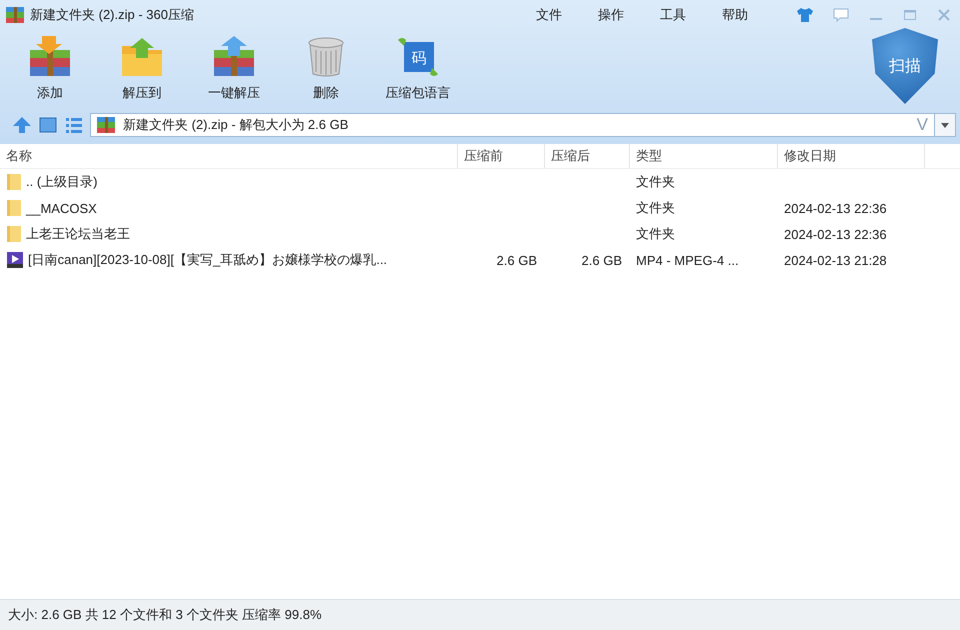 The height and width of the screenshot is (630, 960). Describe the element at coordinates (61, 208) in the screenshot. I see `file-name: __MACOSX` at that location.